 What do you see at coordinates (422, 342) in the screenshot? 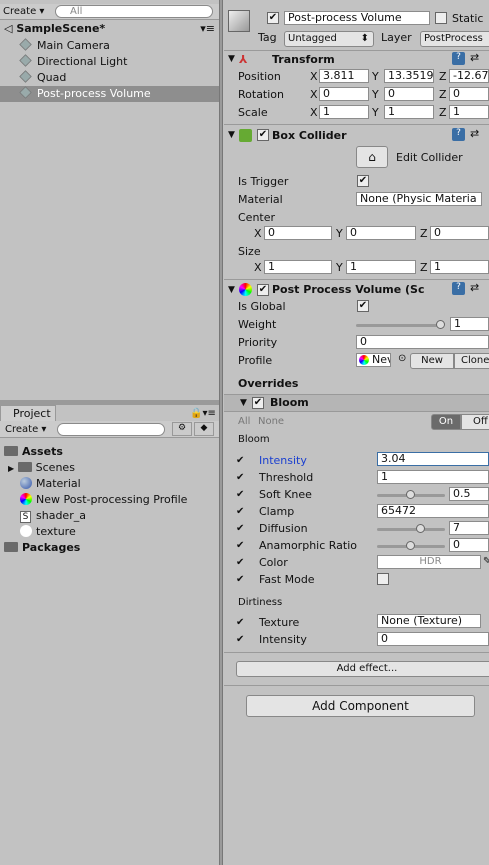
I see `priority-field: 0` at bounding box center [422, 342].